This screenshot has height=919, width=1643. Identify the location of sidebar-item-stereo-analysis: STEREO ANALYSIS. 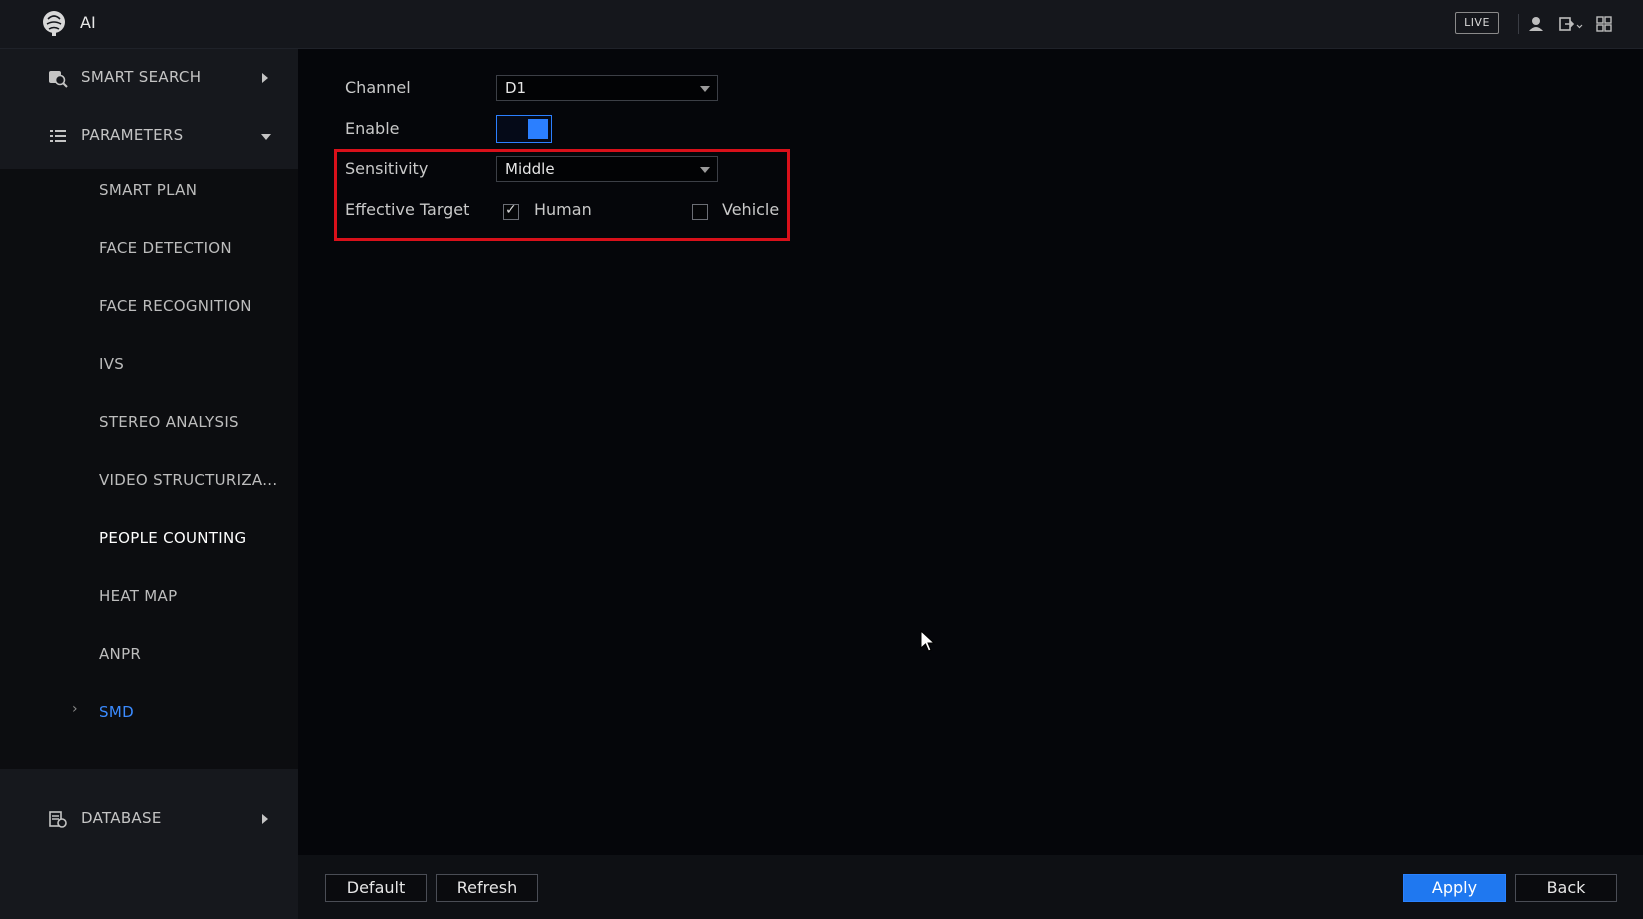
(169, 422).